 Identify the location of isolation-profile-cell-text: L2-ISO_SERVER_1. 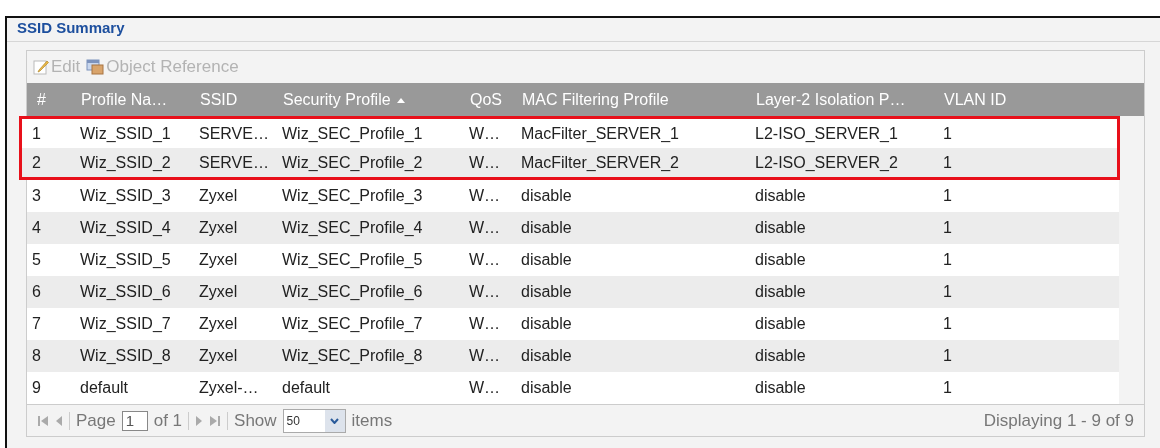
(826, 133).